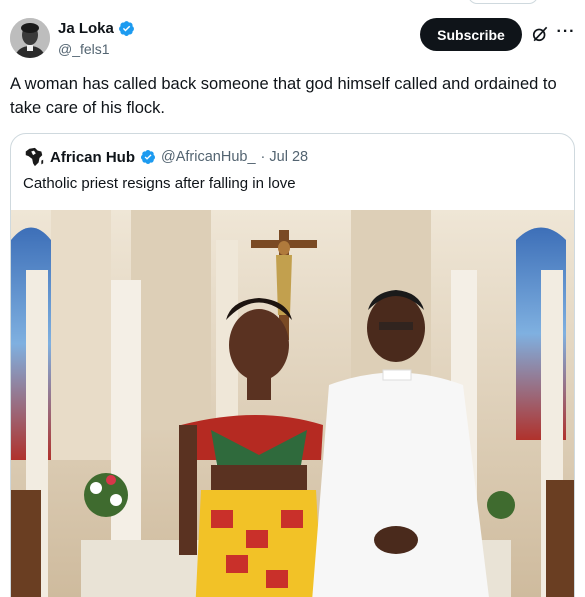 The image size is (585, 597). What do you see at coordinates (86, 28) in the screenshot?
I see `author-name: Ja Loka` at bounding box center [86, 28].